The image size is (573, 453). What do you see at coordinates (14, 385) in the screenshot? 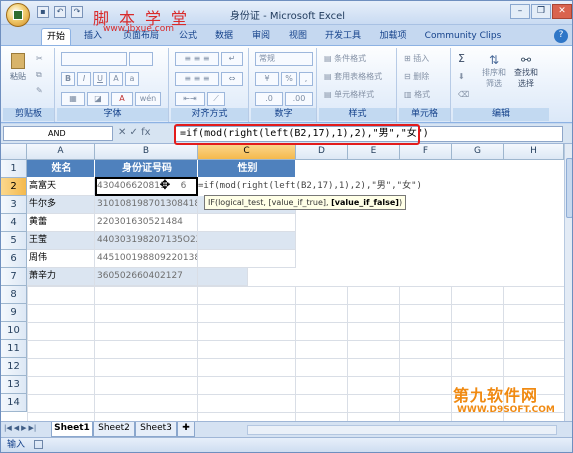
I see `row-header: 13` at bounding box center [14, 385].